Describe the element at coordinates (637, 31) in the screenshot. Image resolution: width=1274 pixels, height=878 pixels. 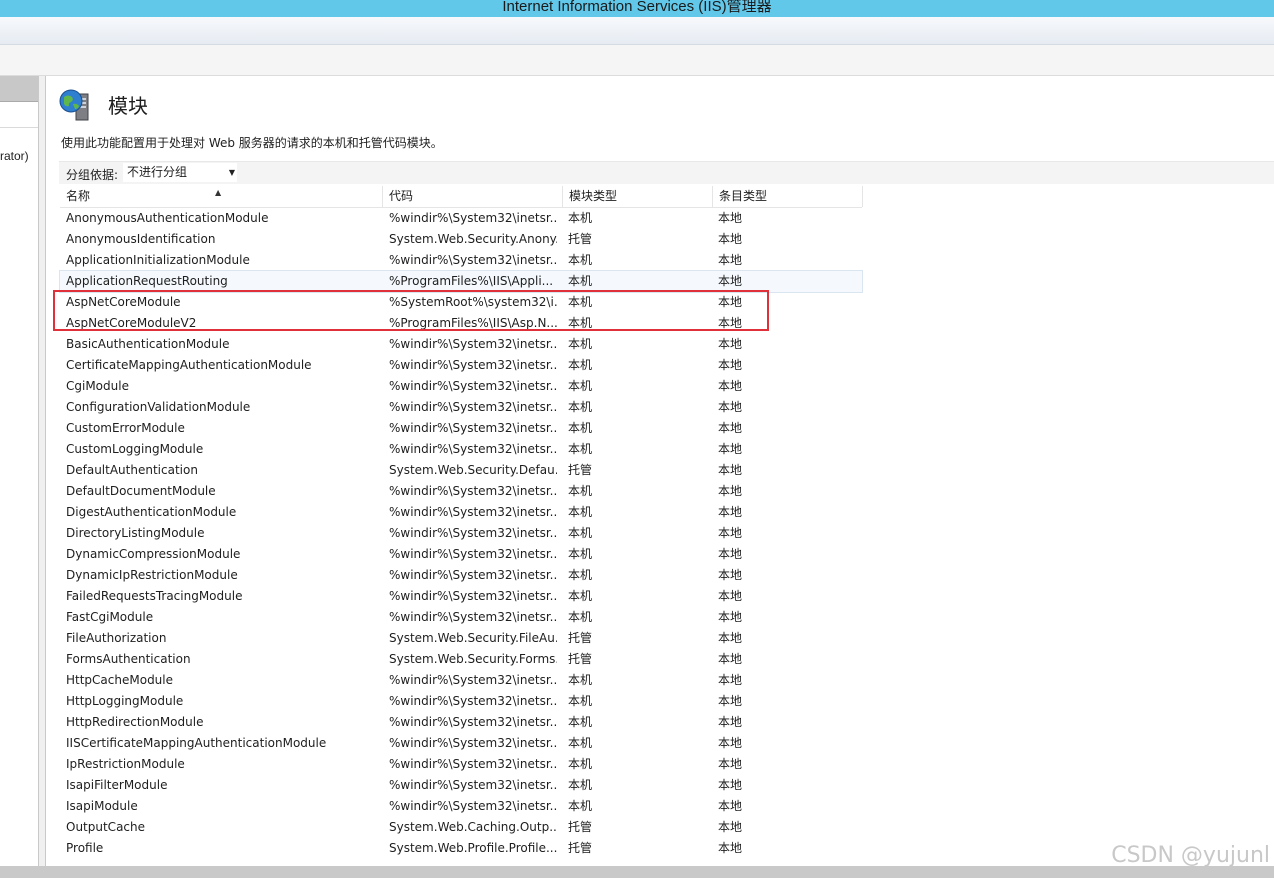
I see `address-bar` at that location.